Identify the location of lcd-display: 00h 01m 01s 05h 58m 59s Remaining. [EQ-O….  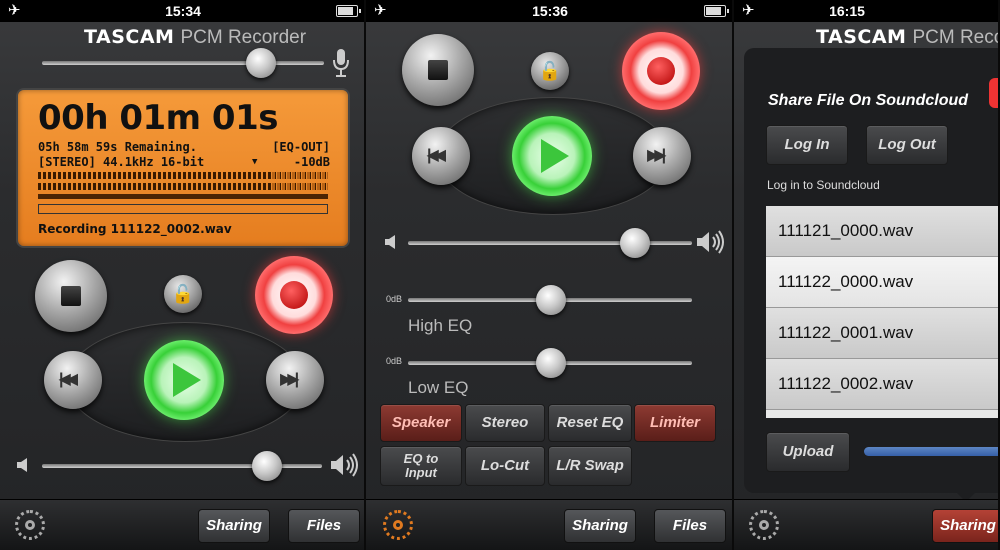
(183, 168).